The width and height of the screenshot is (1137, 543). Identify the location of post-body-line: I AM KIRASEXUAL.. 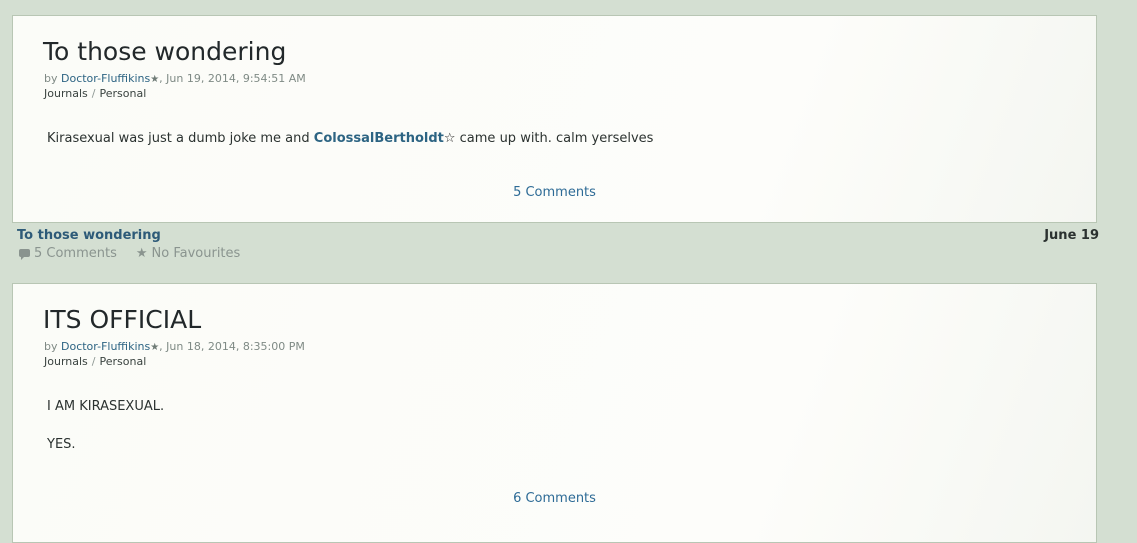
(106, 406).